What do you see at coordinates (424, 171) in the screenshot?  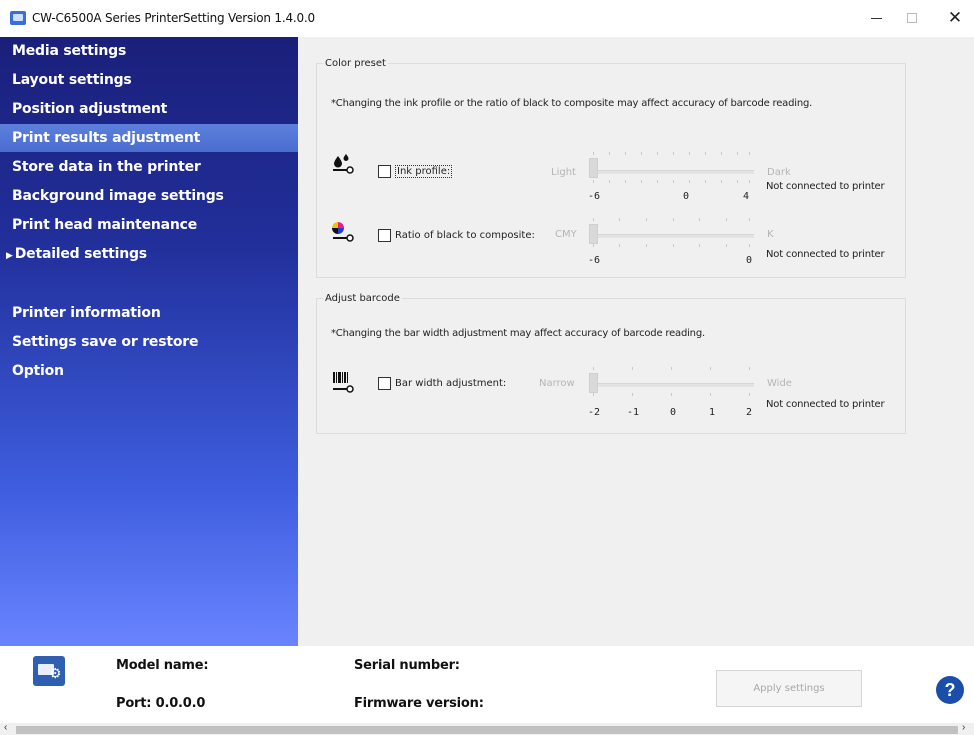 I see `ink-profile-label: Ink profile:` at bounding box center [424, 171].